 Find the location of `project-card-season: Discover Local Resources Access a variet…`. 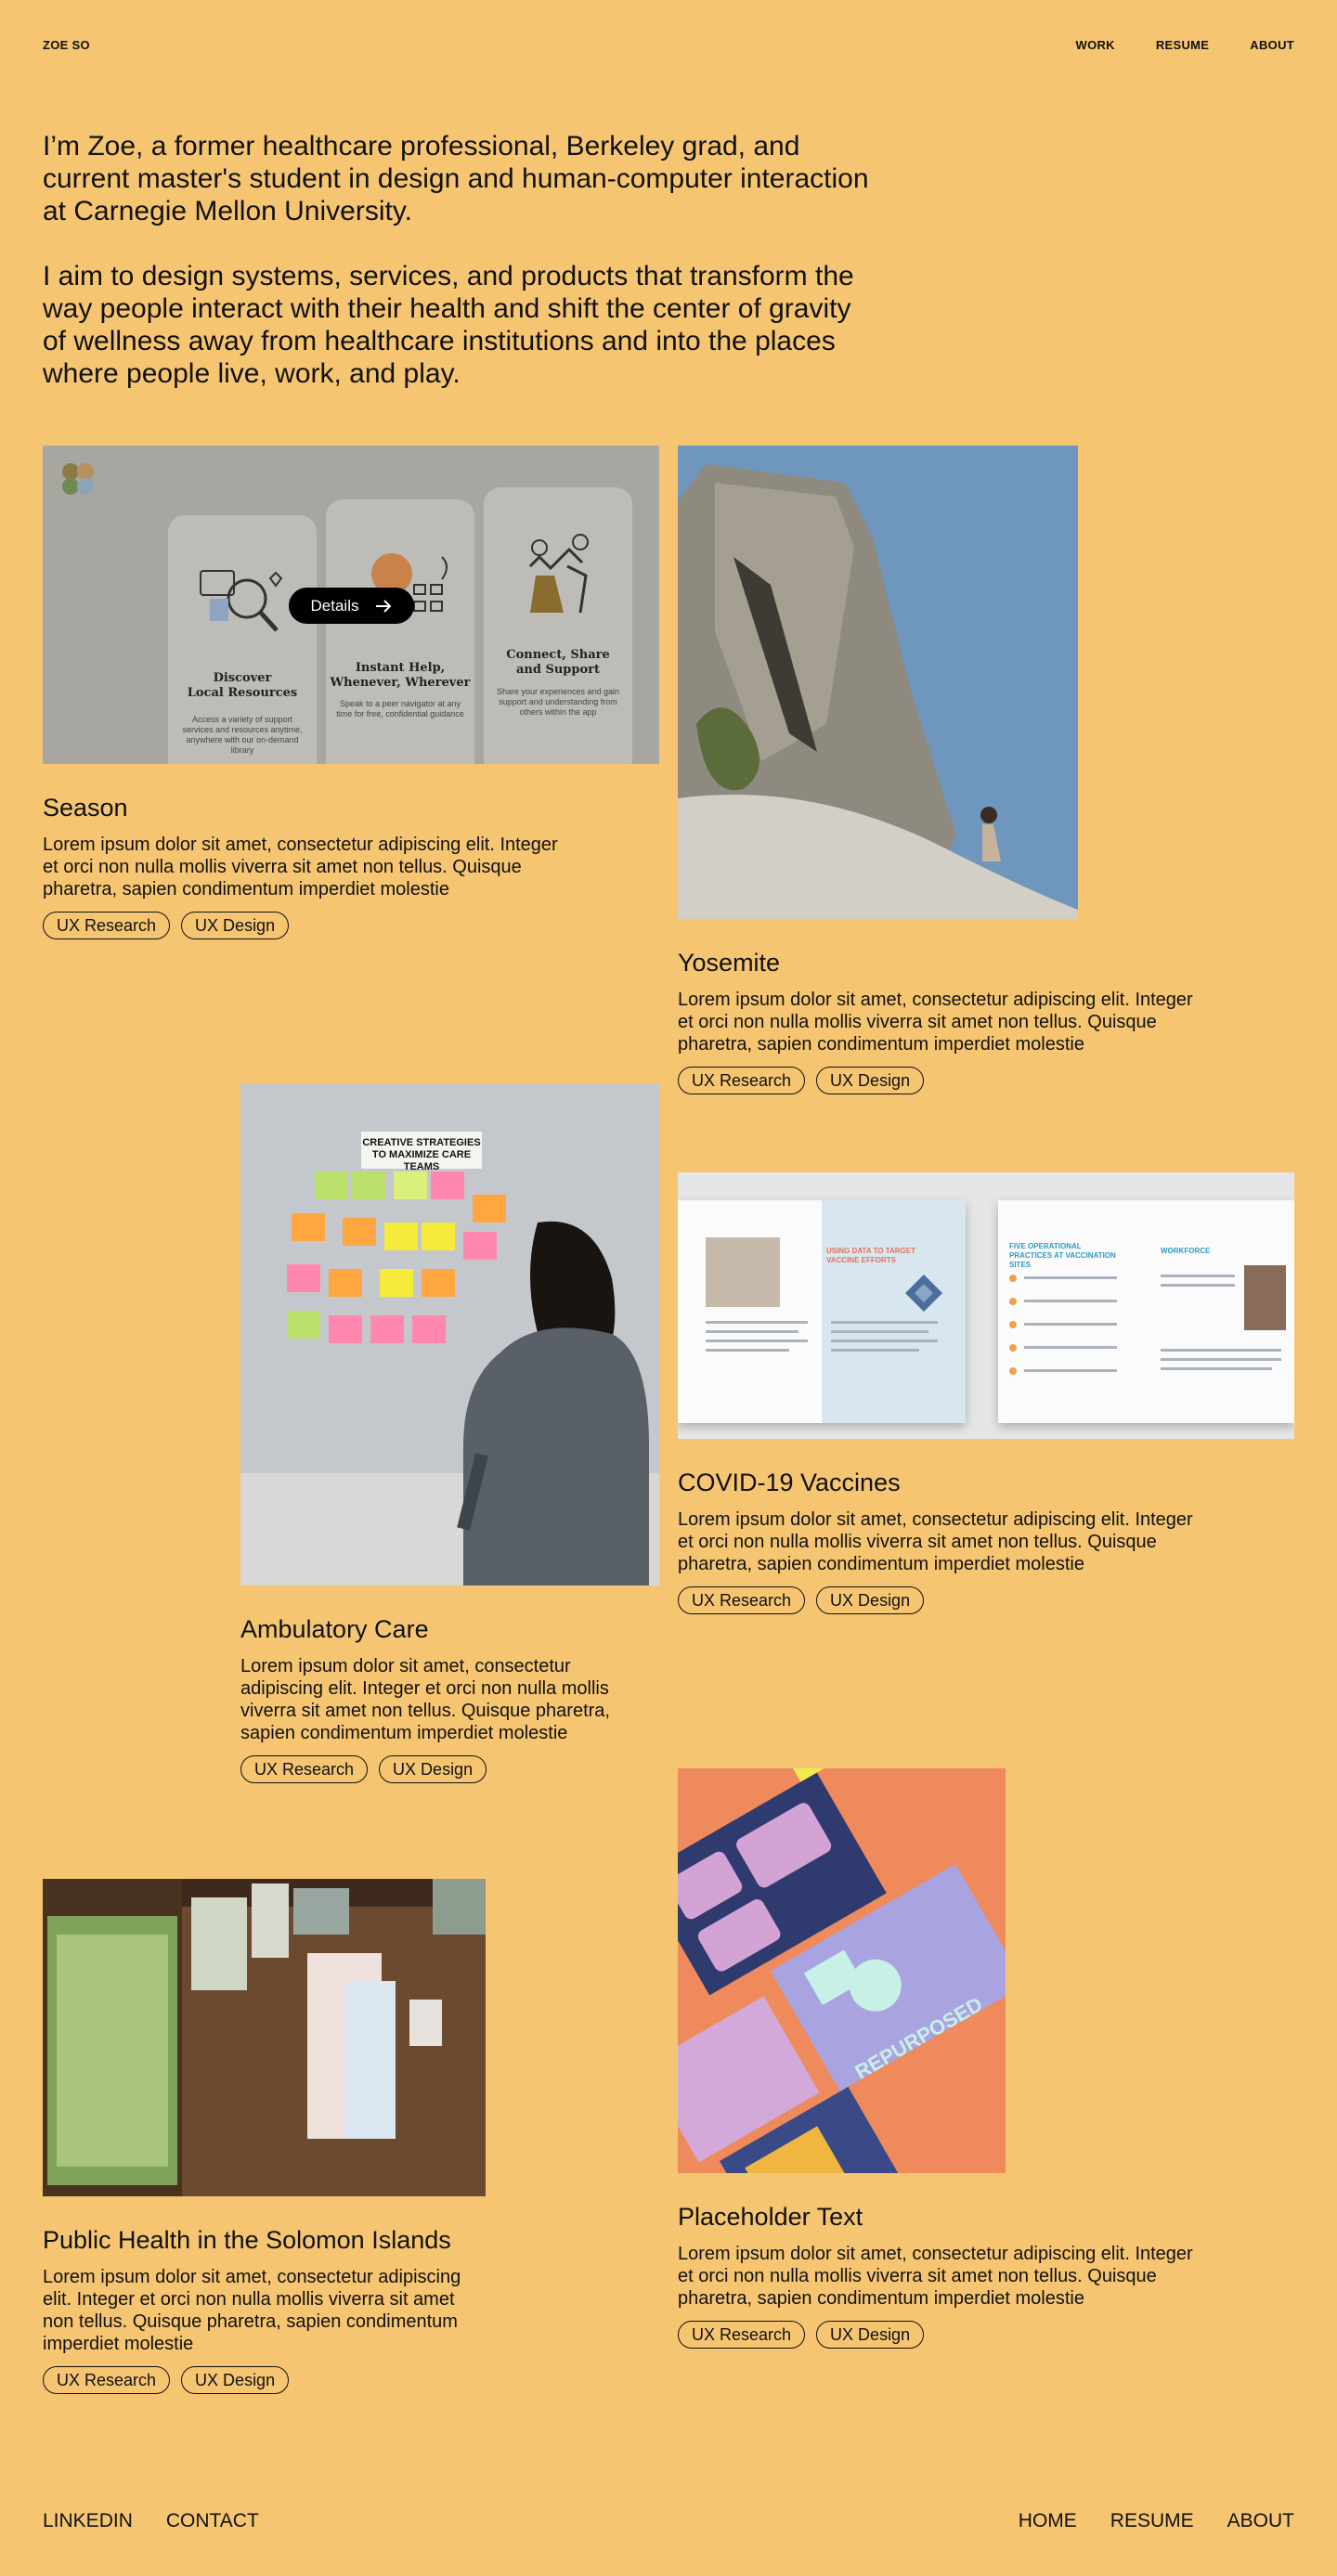

project-card-season: Discover Local Resources Access a variet… is located at coordinates (351, 692).